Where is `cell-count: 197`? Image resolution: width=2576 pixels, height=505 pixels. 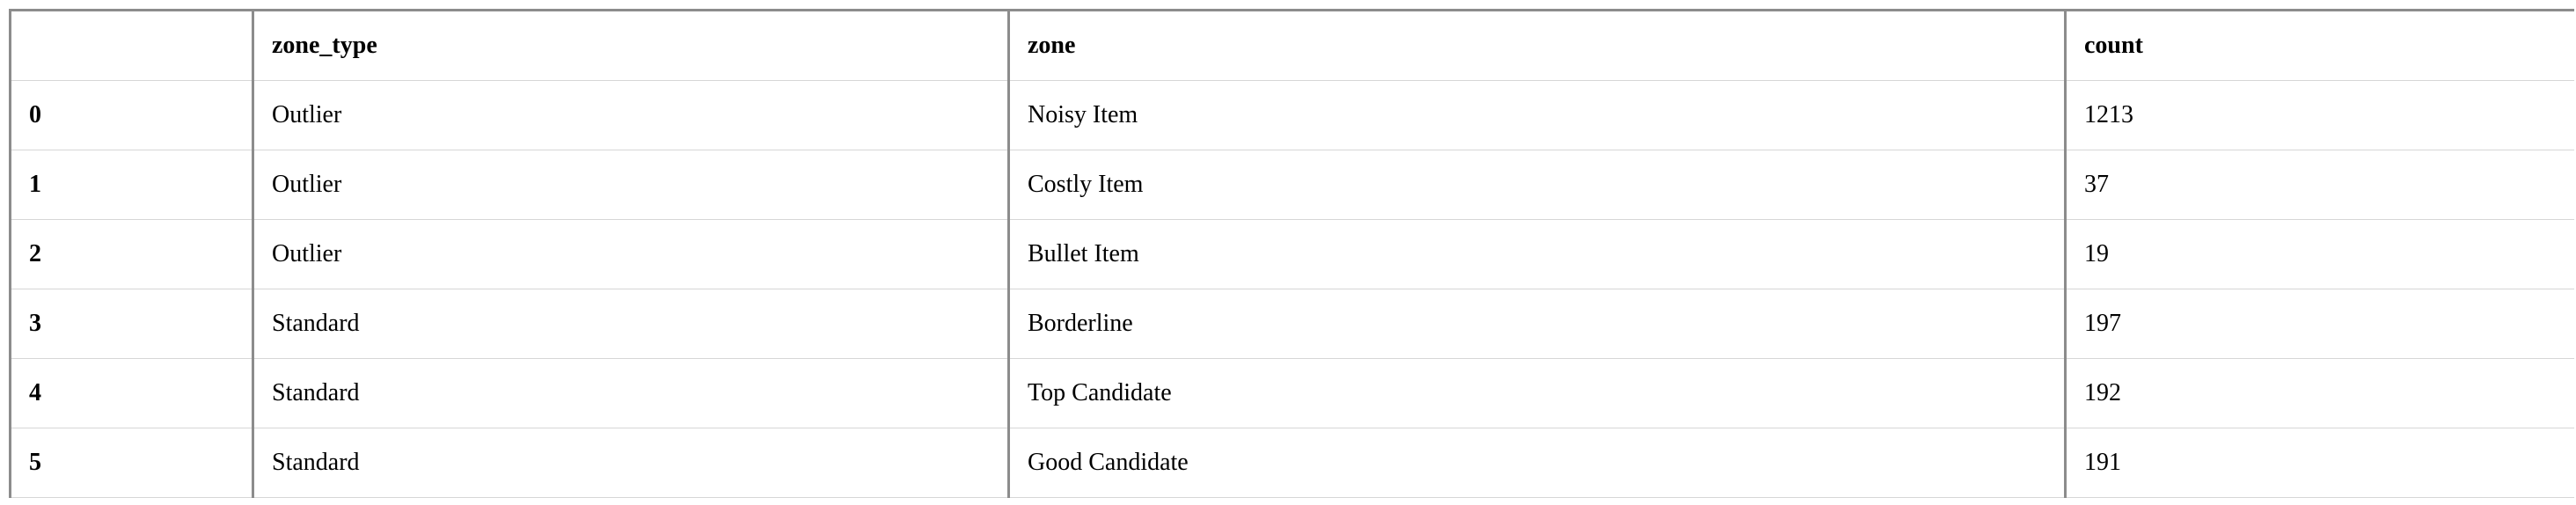
cell-count: 197 is located at coordinates (2319, 324).